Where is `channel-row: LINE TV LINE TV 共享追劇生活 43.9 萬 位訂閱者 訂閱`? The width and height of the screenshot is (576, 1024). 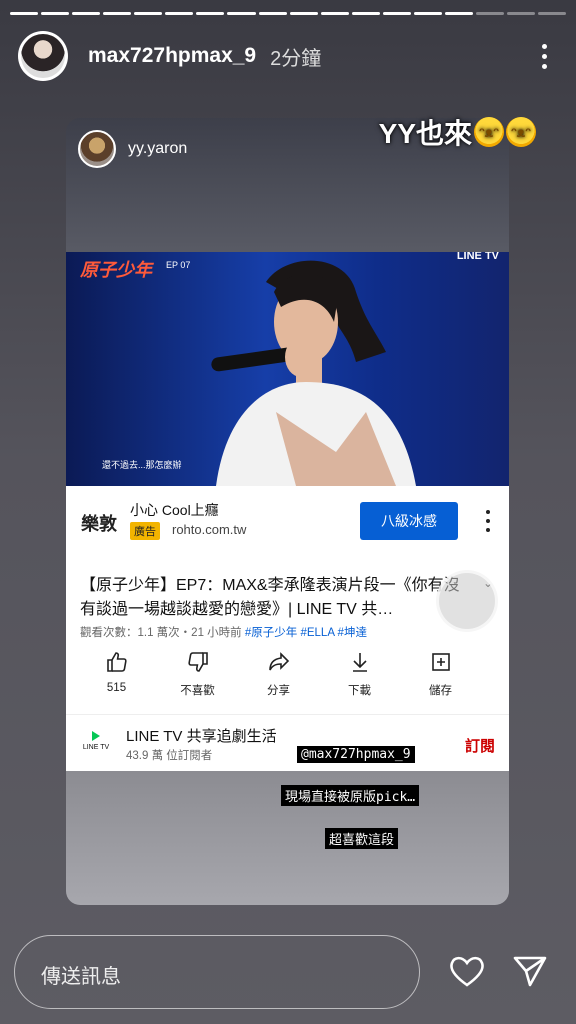
channel-row: LINE TV LINE TV 共享追劇生活 43.9 萬 位訂閱者 訂閱 is located at coordinates (287, 743).